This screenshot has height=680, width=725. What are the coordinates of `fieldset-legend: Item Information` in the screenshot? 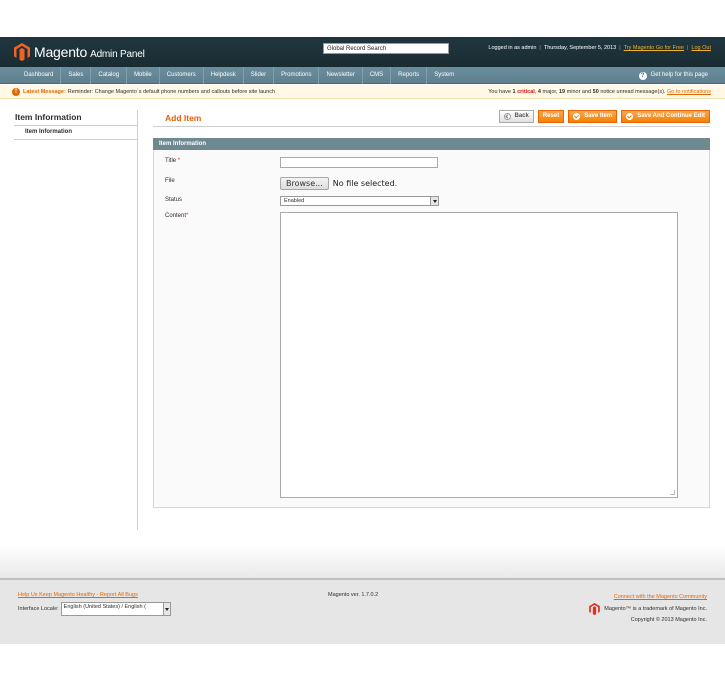 It's located at (431, 144).